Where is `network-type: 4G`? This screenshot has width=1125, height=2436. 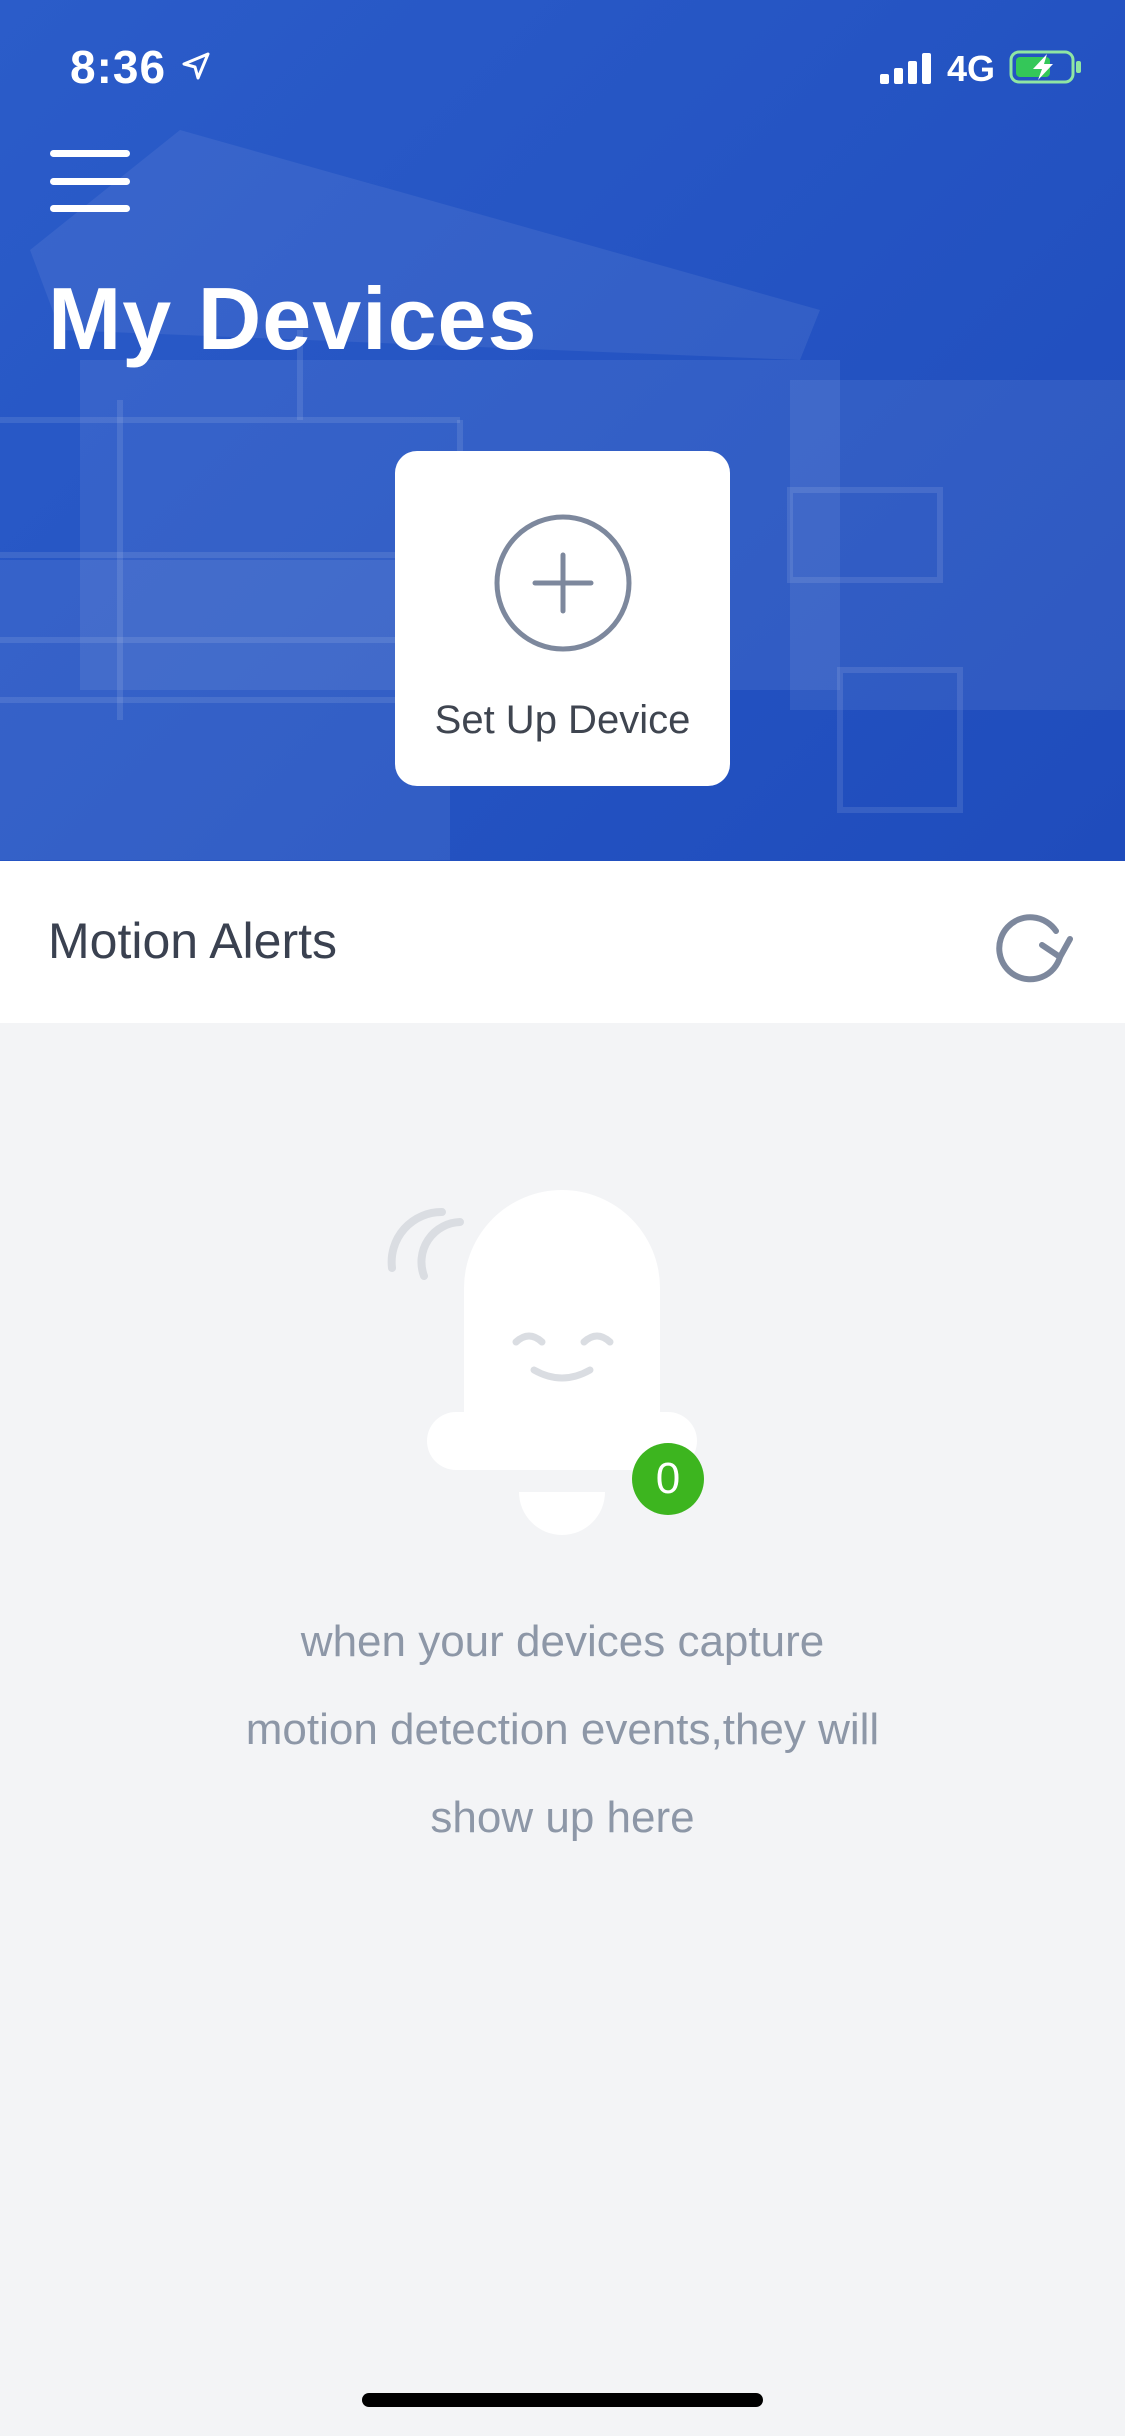
network-type: 4G is located at coordinates (971, 68).